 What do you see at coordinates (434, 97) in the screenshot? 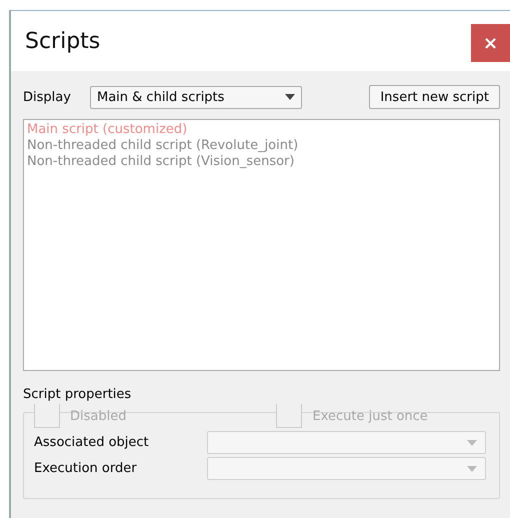
I see `insert-new-script-button: Insert new script` at bounding box center [434, 97].